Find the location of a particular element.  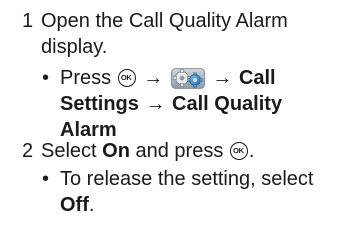

step-text-line: display. is located at coordinates (74, 47).